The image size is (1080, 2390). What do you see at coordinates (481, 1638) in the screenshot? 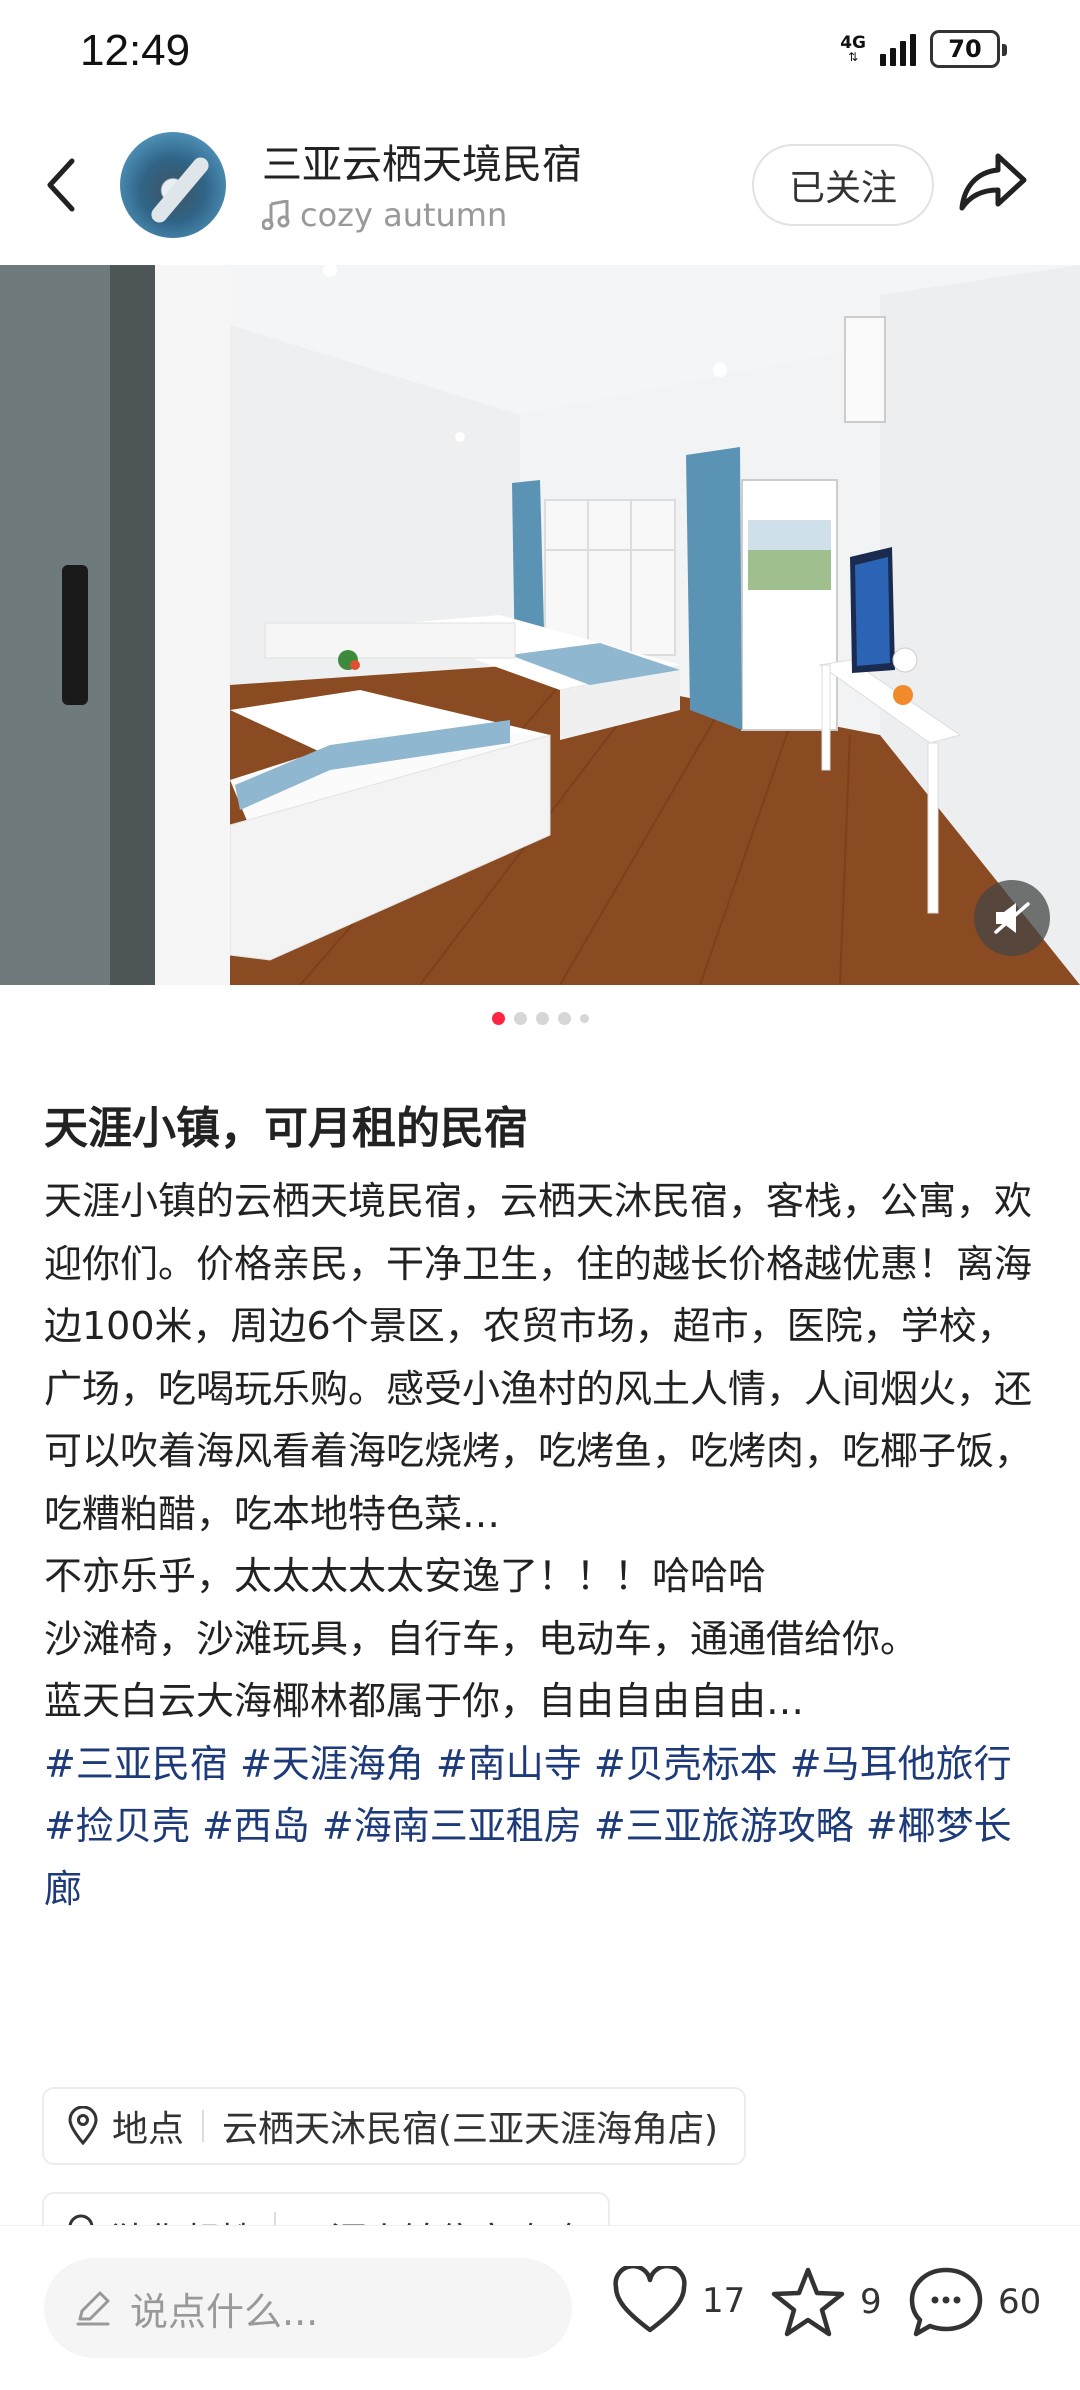
I see `post-paragraph: 沙滩椅，沙滩玩具，自行车，电动车，通通借给你。` at bounding box center [481, 1638].